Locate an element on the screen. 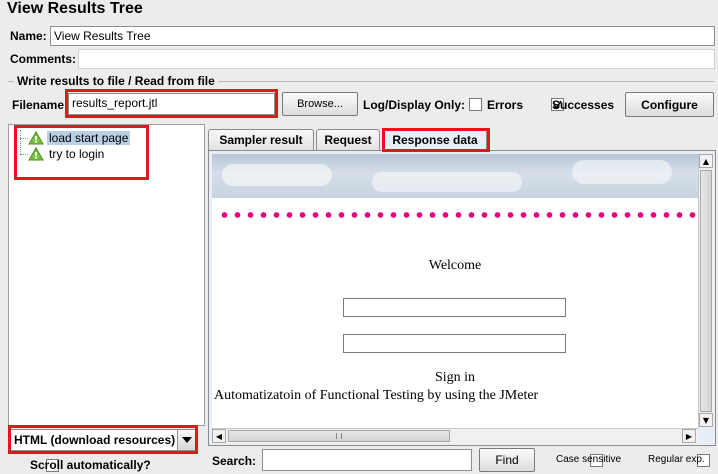 The height and width of the screenshot is (474, 718). renderer-select: HTML (download resources) is located at coordinates (103, 440).